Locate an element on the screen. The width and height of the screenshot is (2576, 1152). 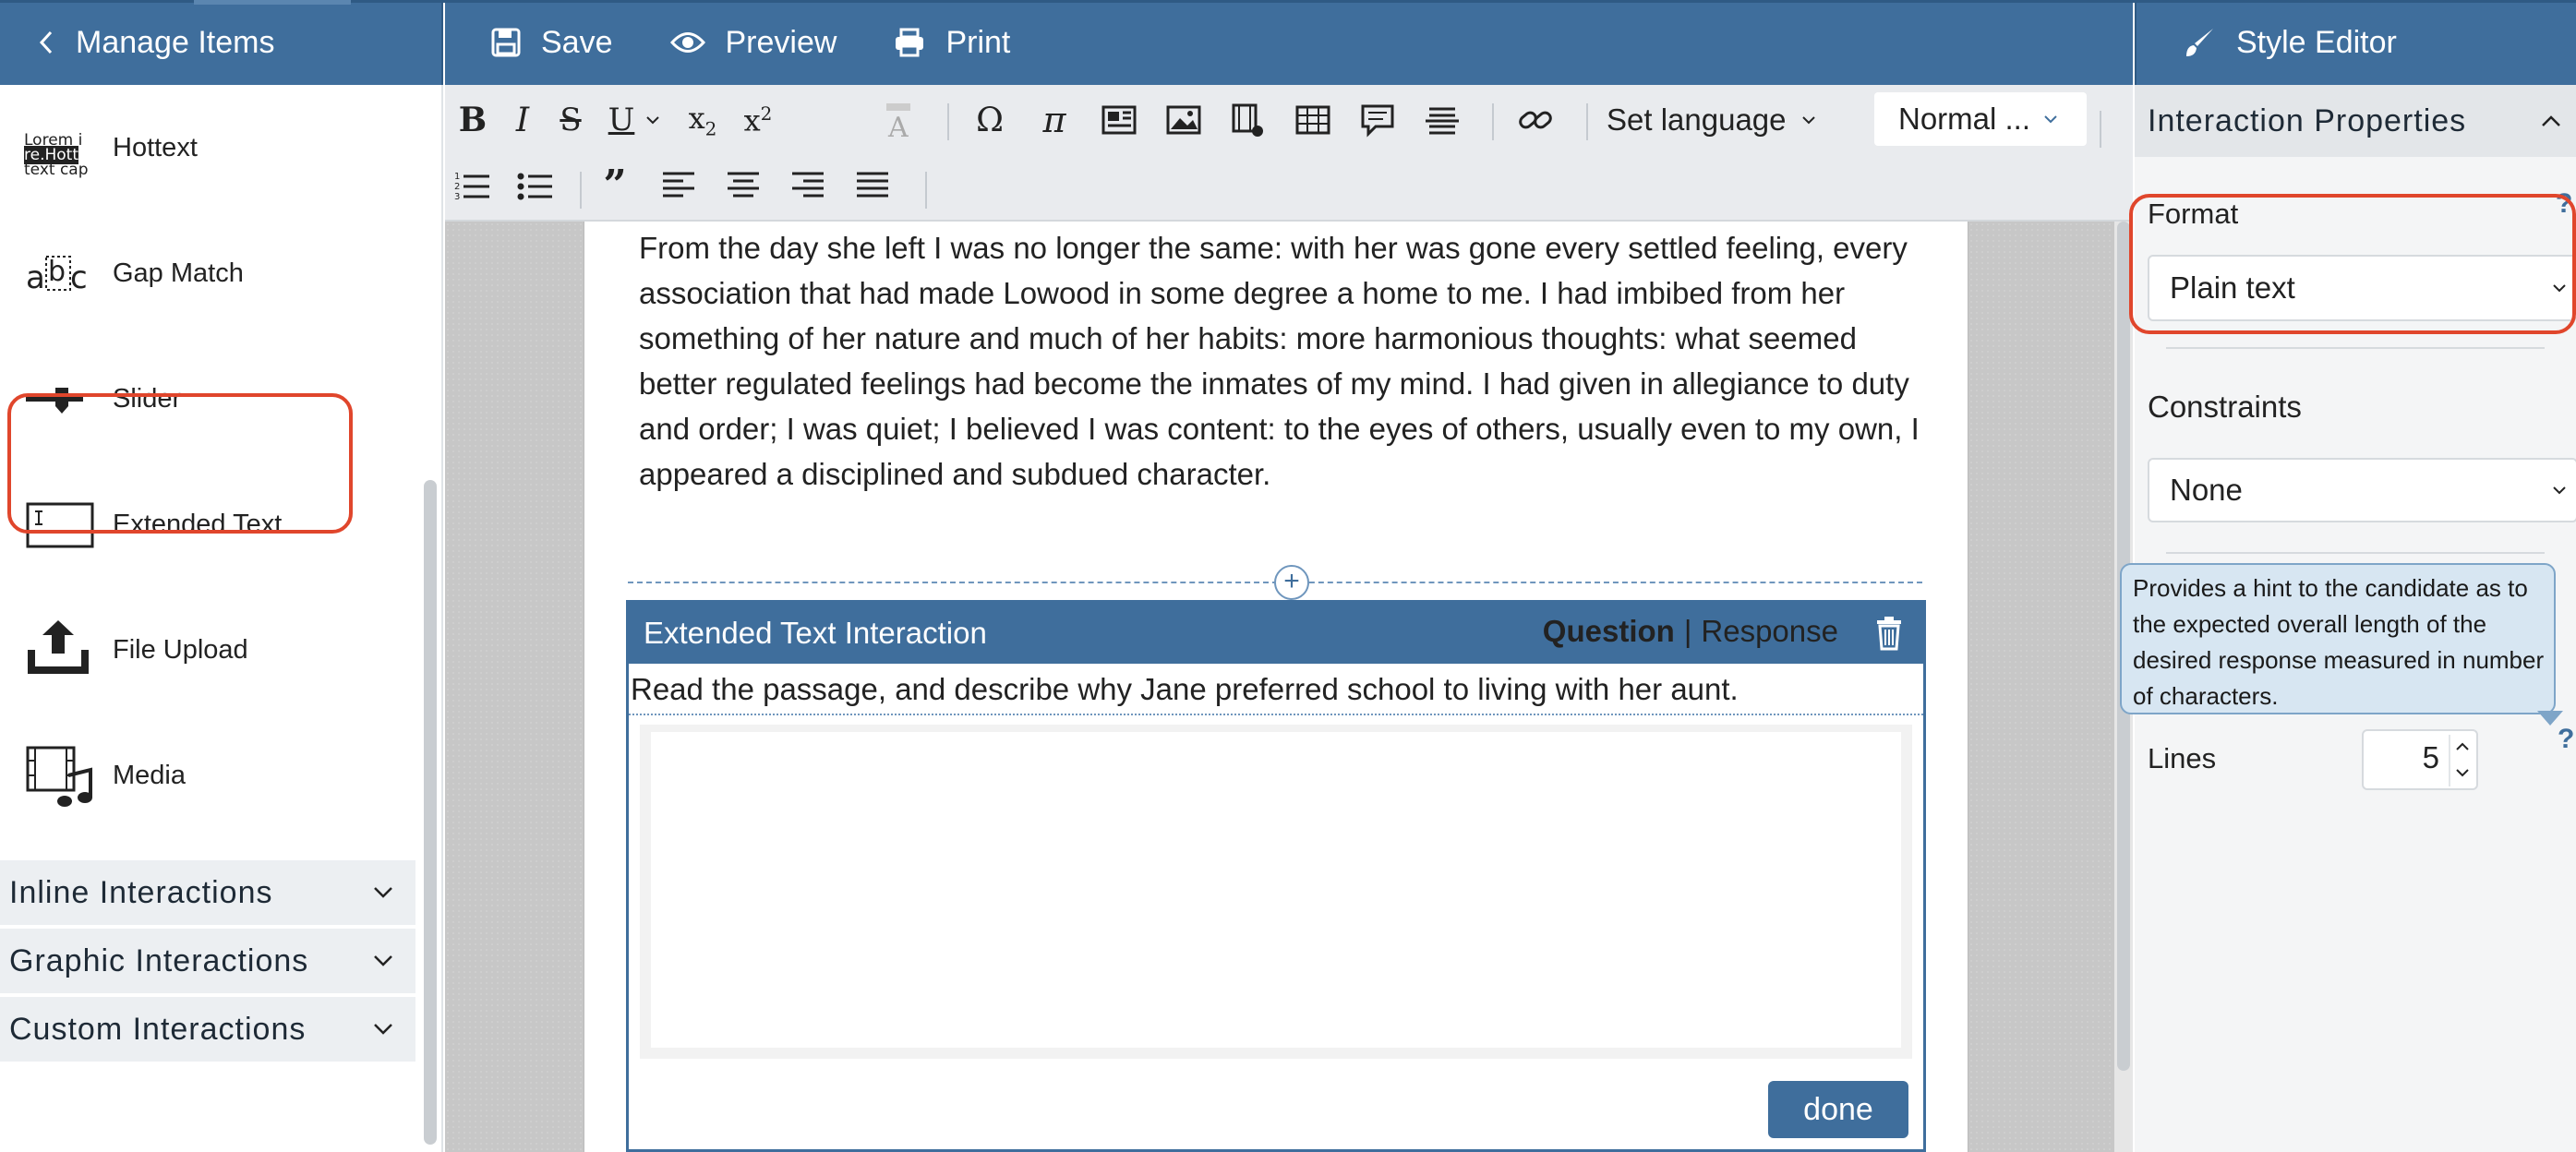
save-button: Save is located at coordinates (552, 43).